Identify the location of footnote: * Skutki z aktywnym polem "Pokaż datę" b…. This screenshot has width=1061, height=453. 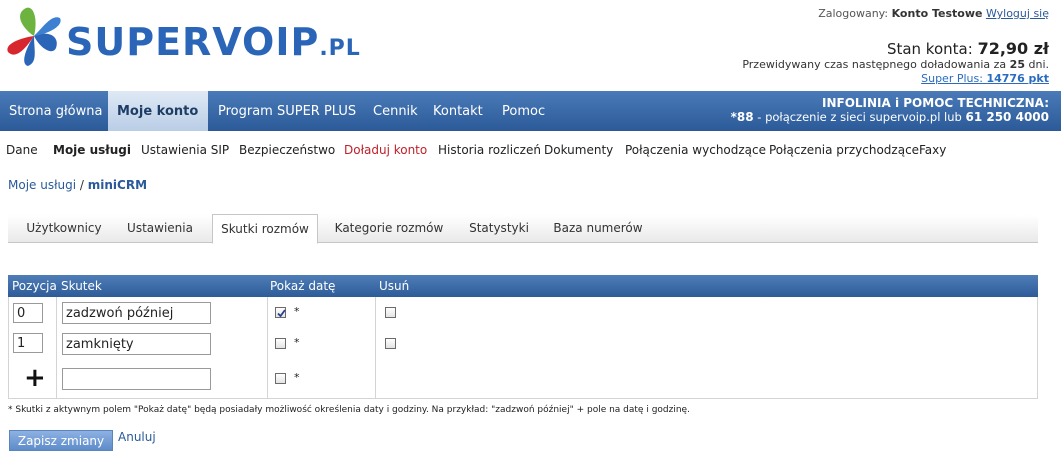
(349, 410).